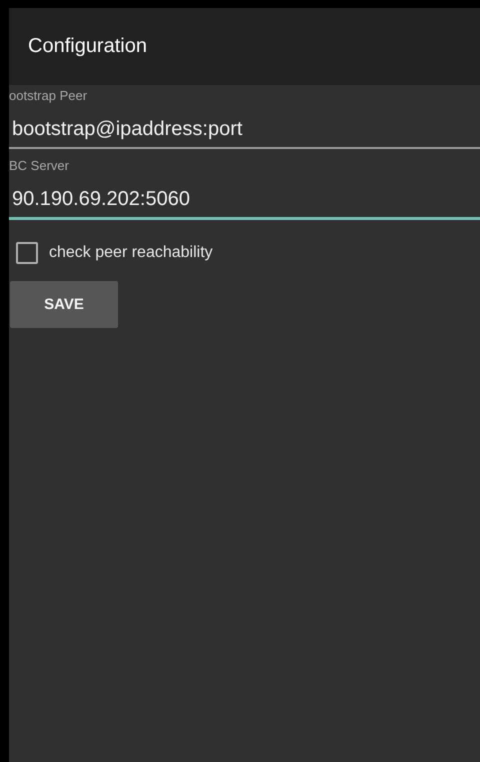  Describe the element at coordinates (64, 304) in the screenshot. I see `save-button: SAVE` at that location.